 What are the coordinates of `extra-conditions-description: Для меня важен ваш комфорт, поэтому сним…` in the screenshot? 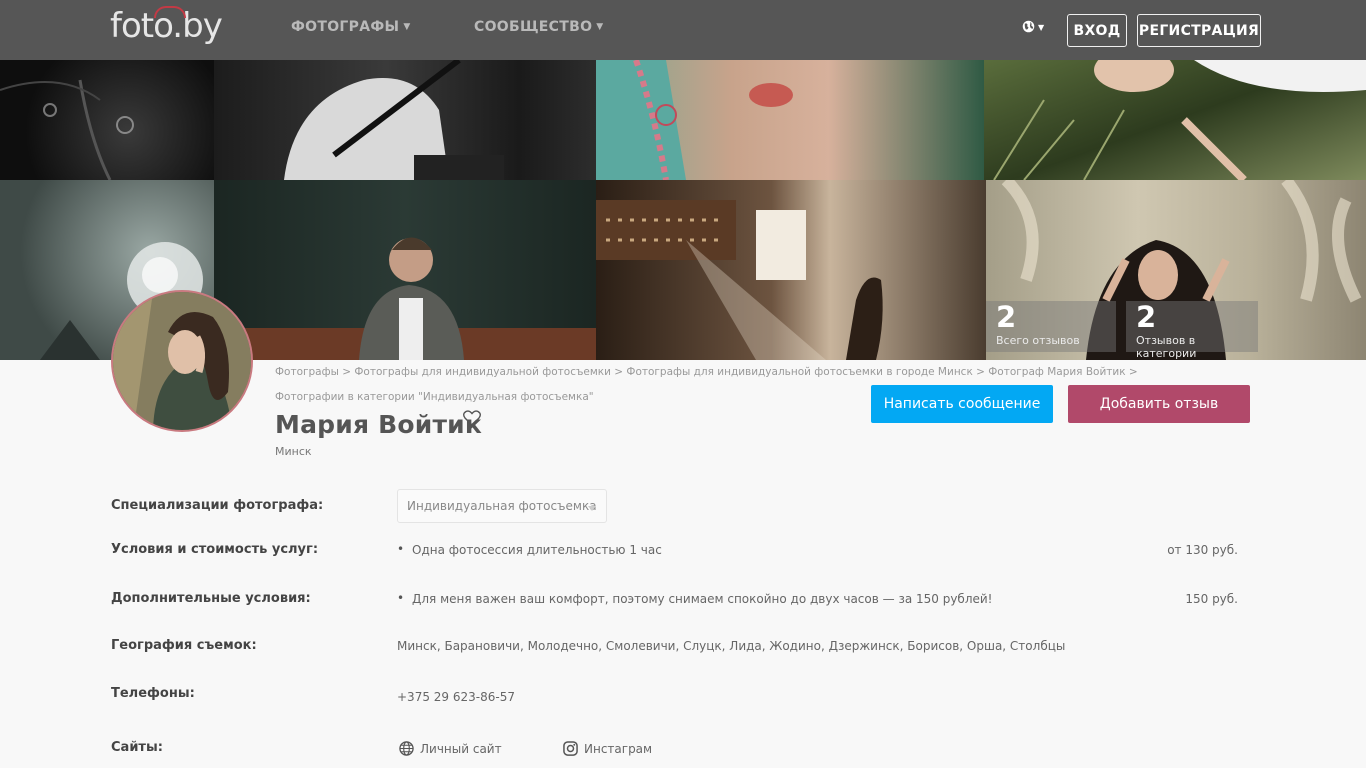 It's located at (702, 599).